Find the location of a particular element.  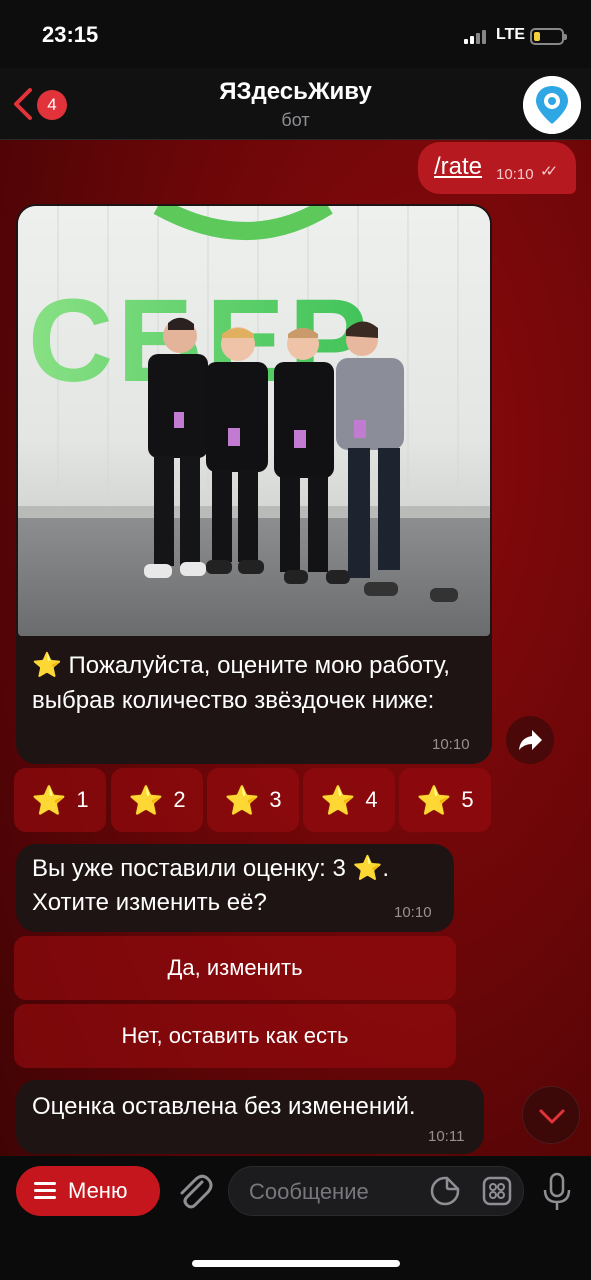

message-text-line1: Вы уже поставили оценку: 3 ⭐. is located at coordinates (211, 868).